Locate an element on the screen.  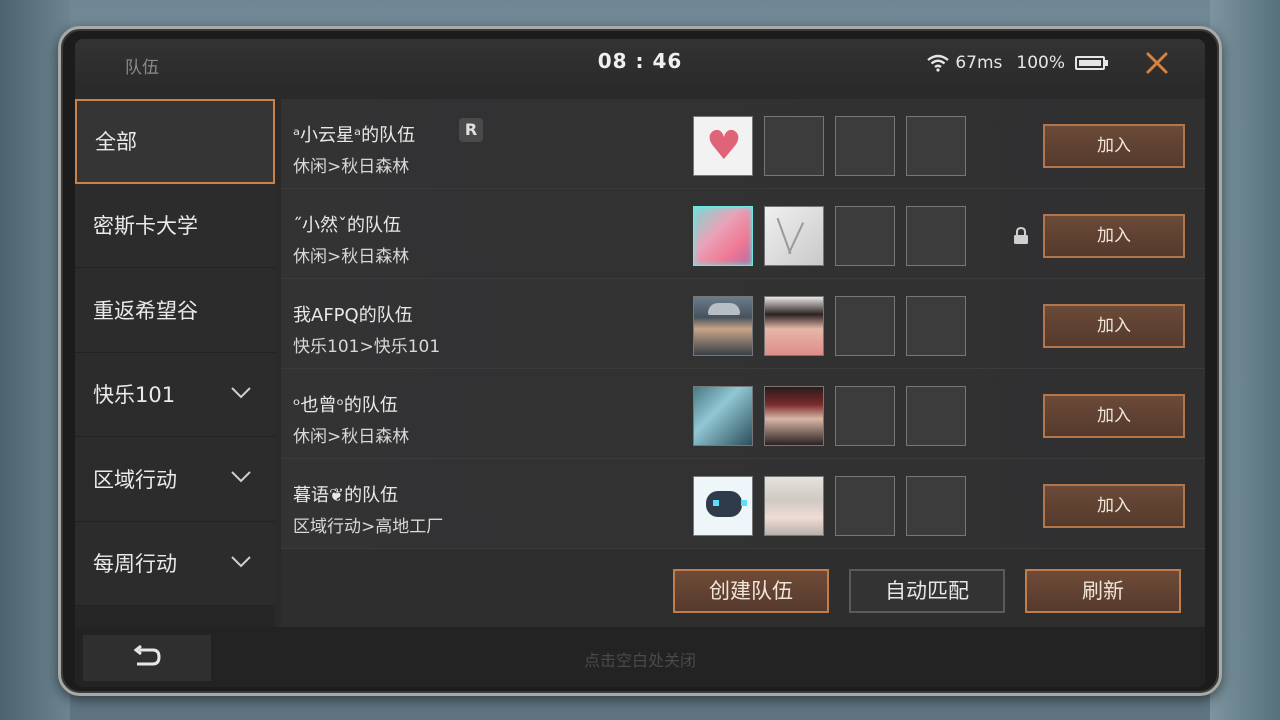
sidebar-item: 每周行动 is located at coordinates (175, 563).